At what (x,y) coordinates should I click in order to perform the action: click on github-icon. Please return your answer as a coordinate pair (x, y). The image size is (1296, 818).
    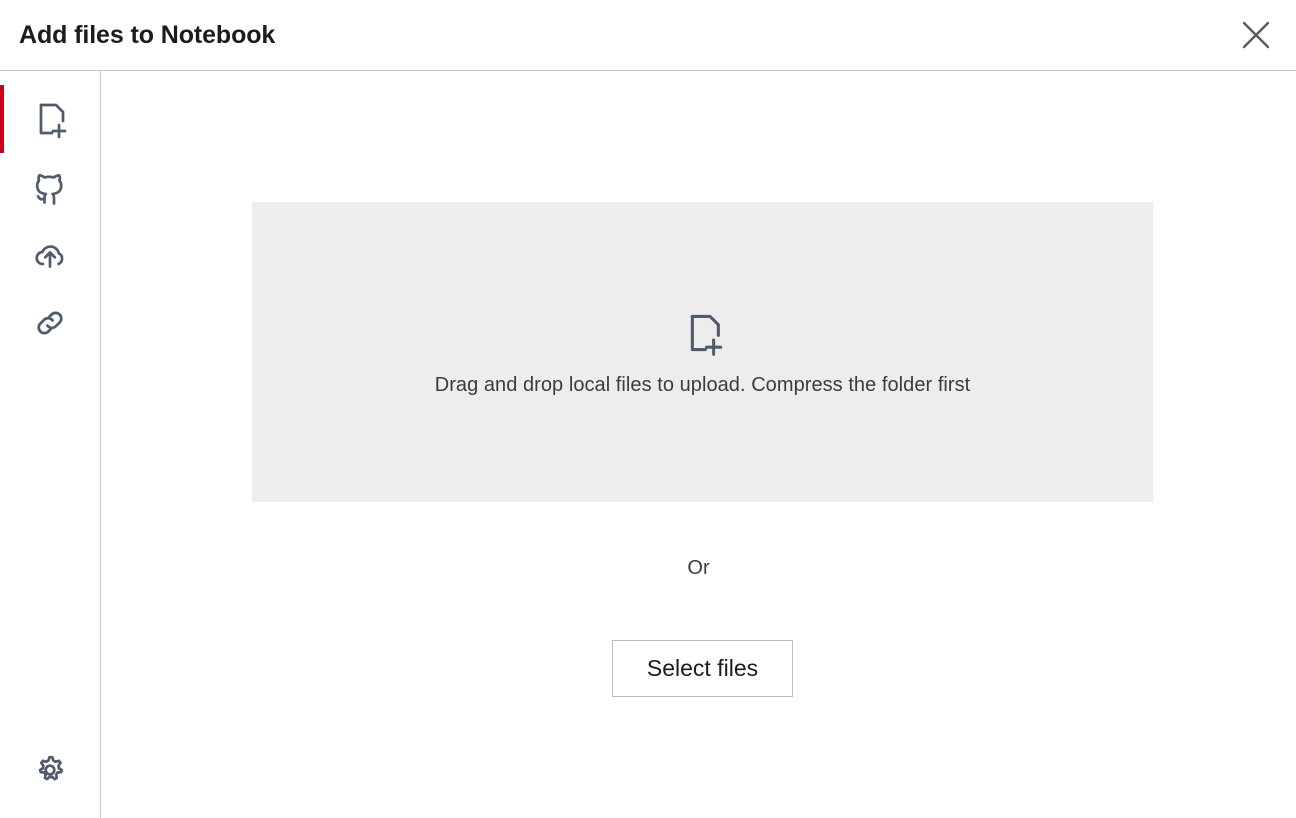
    Looking at the image, I should click on (50, 187).